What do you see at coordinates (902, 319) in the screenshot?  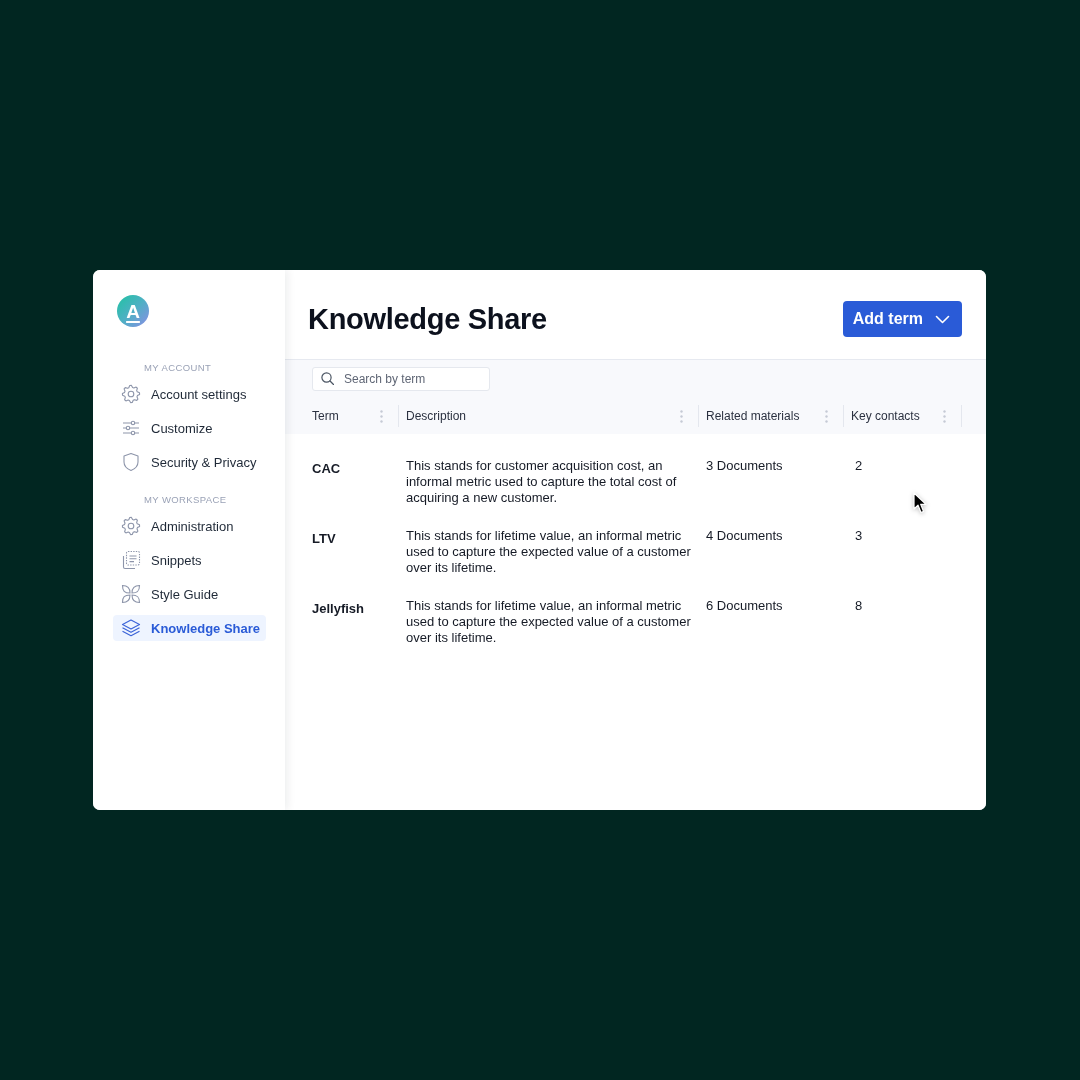 I see `add-term-button: Add term` at bounding box center [902, 319].